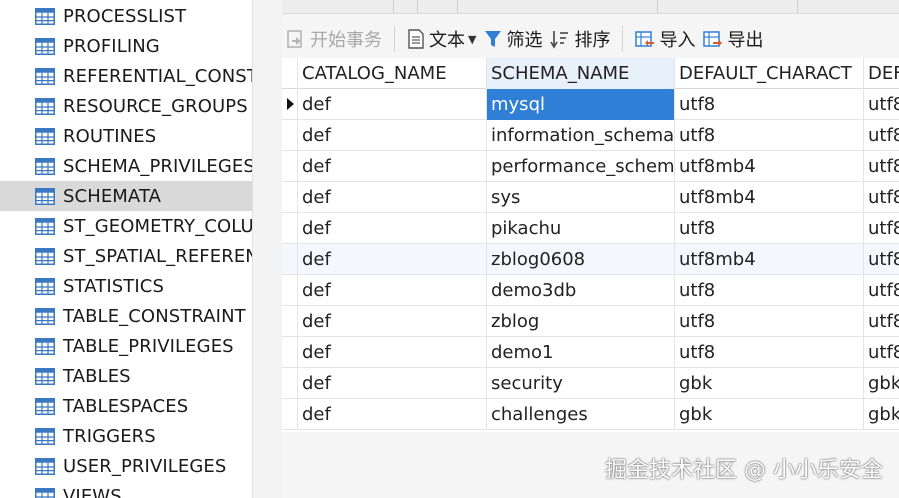 The image size is (899, 498). What do you see at coordinates (581, 104) in the screenshot?
I see `grid-cell: mysql` at bounding box center [581, 104].